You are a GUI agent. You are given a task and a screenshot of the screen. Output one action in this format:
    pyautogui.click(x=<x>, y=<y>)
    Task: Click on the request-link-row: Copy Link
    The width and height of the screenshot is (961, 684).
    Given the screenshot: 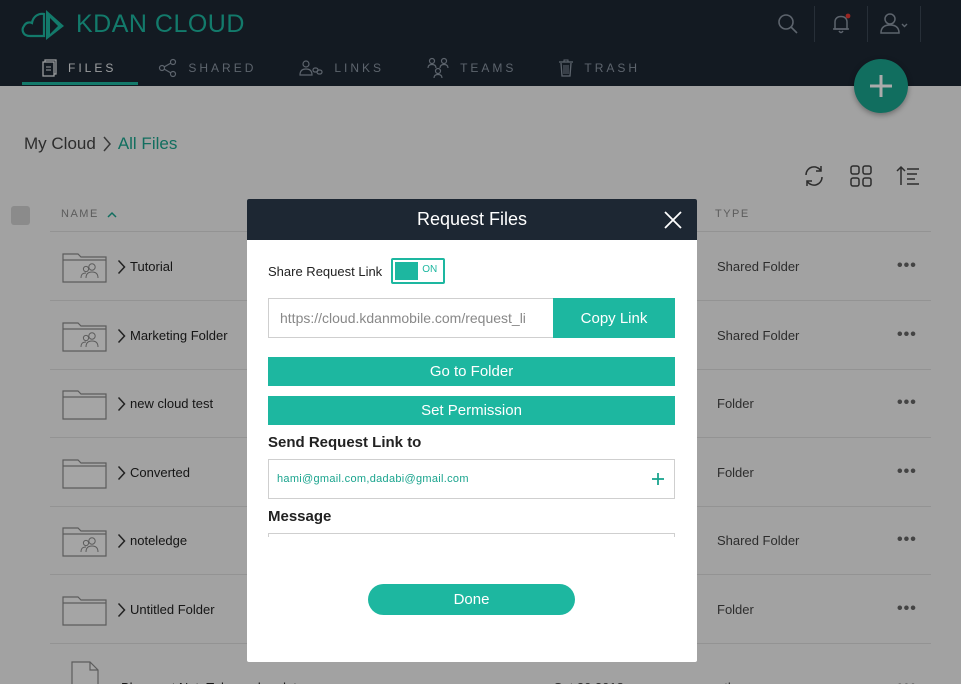 What is the action you would take?
    pyautogui.click(x=471, y=318)
    